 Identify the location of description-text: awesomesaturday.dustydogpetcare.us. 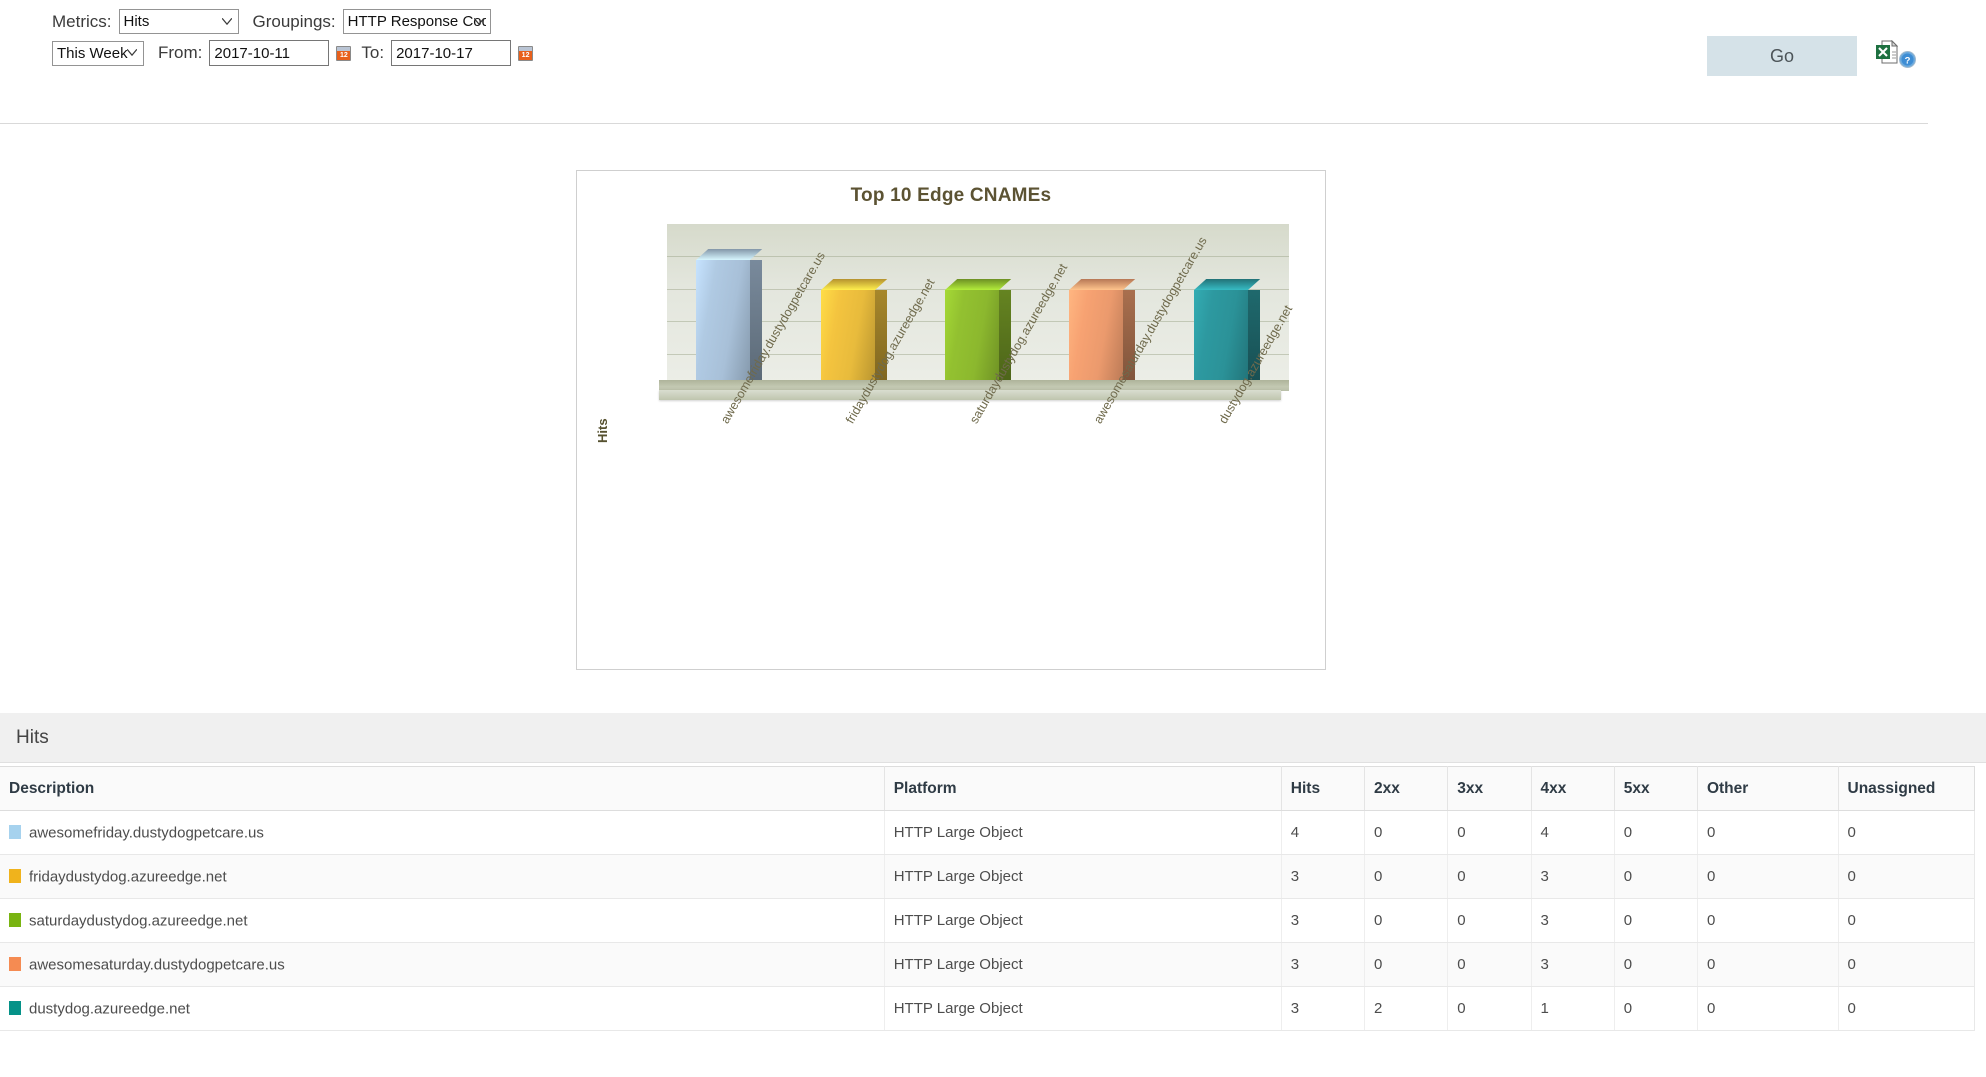
(157, 965).